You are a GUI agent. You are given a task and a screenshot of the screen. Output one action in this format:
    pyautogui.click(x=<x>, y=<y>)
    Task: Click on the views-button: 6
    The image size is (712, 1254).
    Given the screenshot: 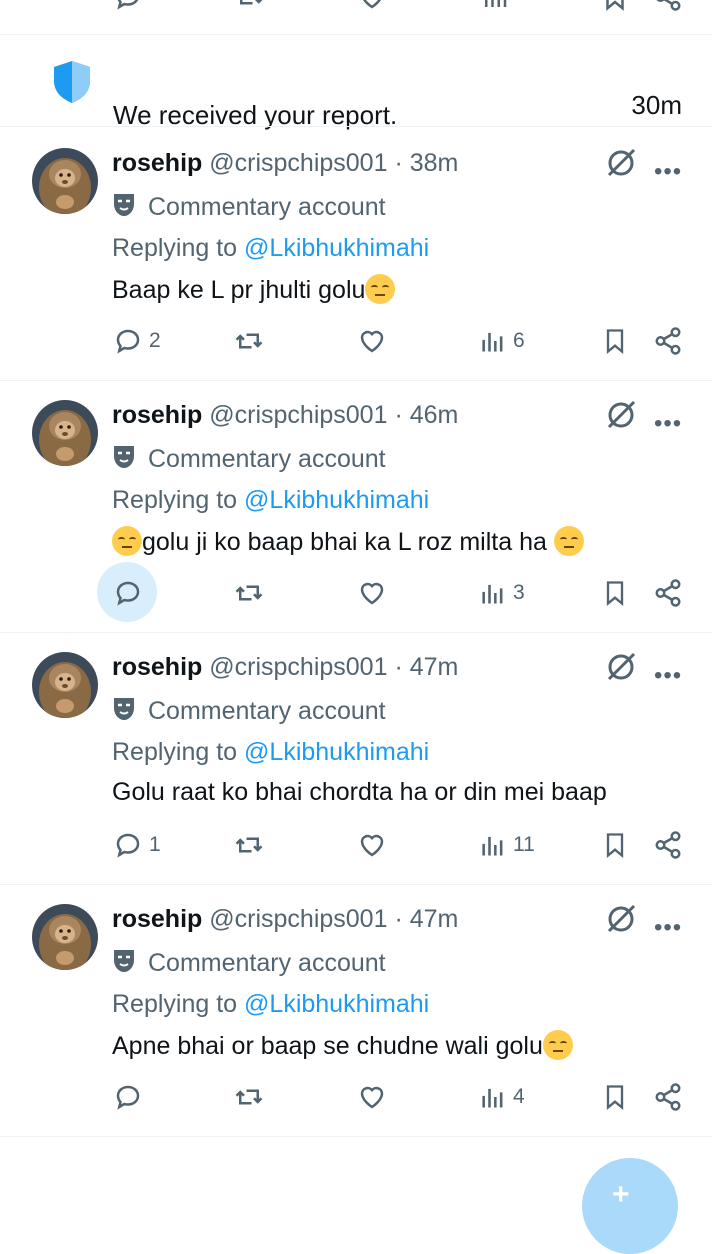 What is the action you would take?
    pyautogui.click(x=502, y=341)
    